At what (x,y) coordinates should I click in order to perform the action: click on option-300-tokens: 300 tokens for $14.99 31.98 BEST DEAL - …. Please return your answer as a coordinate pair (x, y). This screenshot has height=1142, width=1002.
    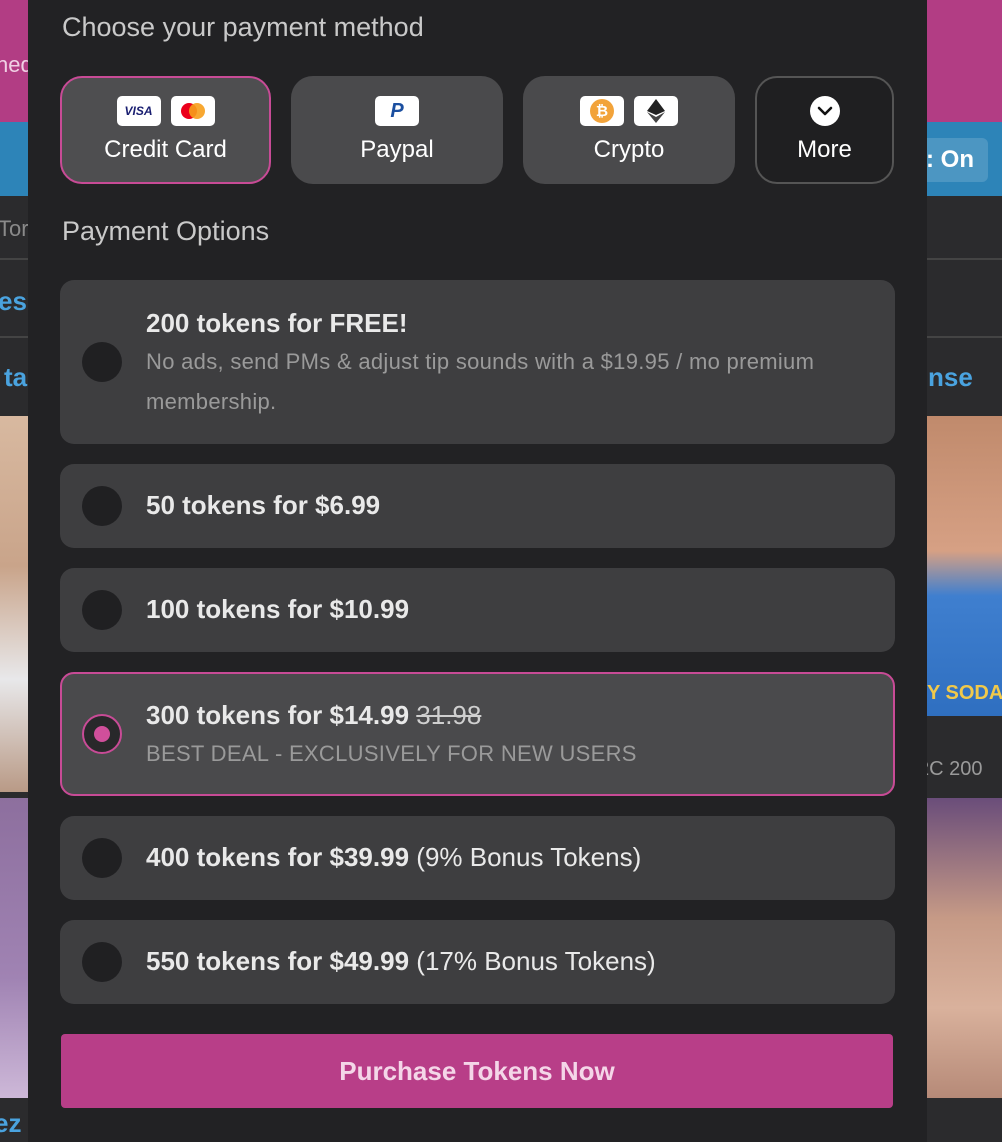
    Looking at the image, I should click on (477, 734).